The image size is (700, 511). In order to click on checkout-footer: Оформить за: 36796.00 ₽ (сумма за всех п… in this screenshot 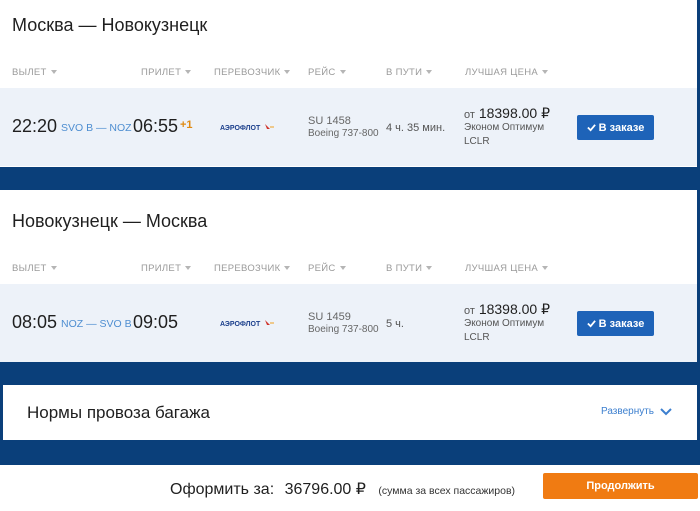, I will do `click(350, 488)`.